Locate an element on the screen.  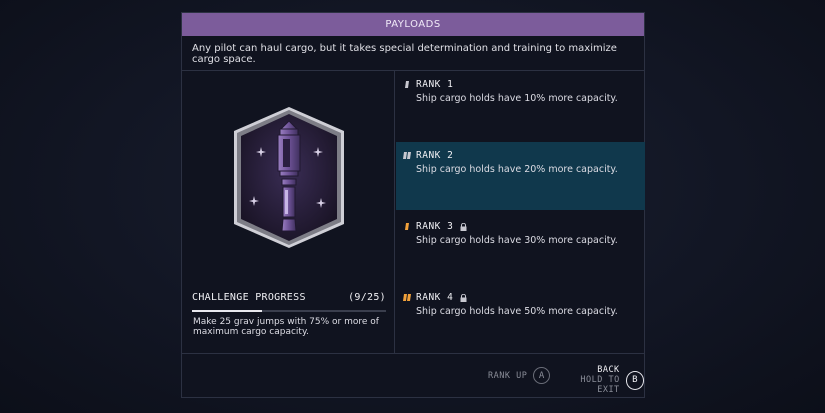
back-button: BACK HOLD TO EXIT B is located at coordinates (599, 380).